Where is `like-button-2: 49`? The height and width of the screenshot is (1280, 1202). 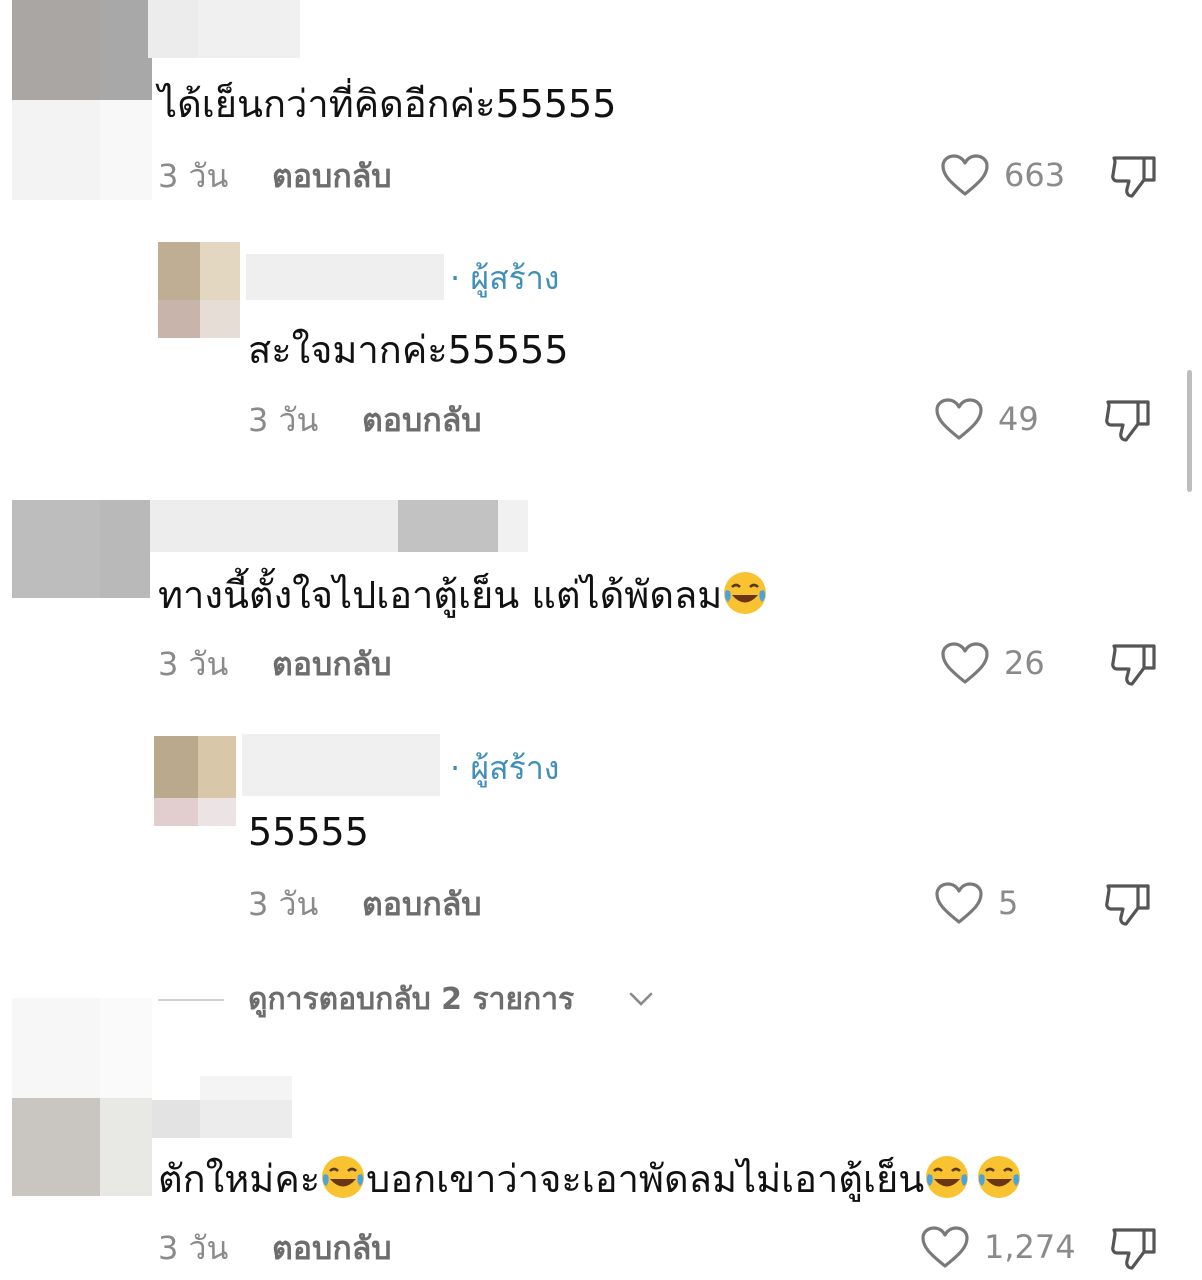 like-button-2: 49 is located at coordinates (1009, 419).